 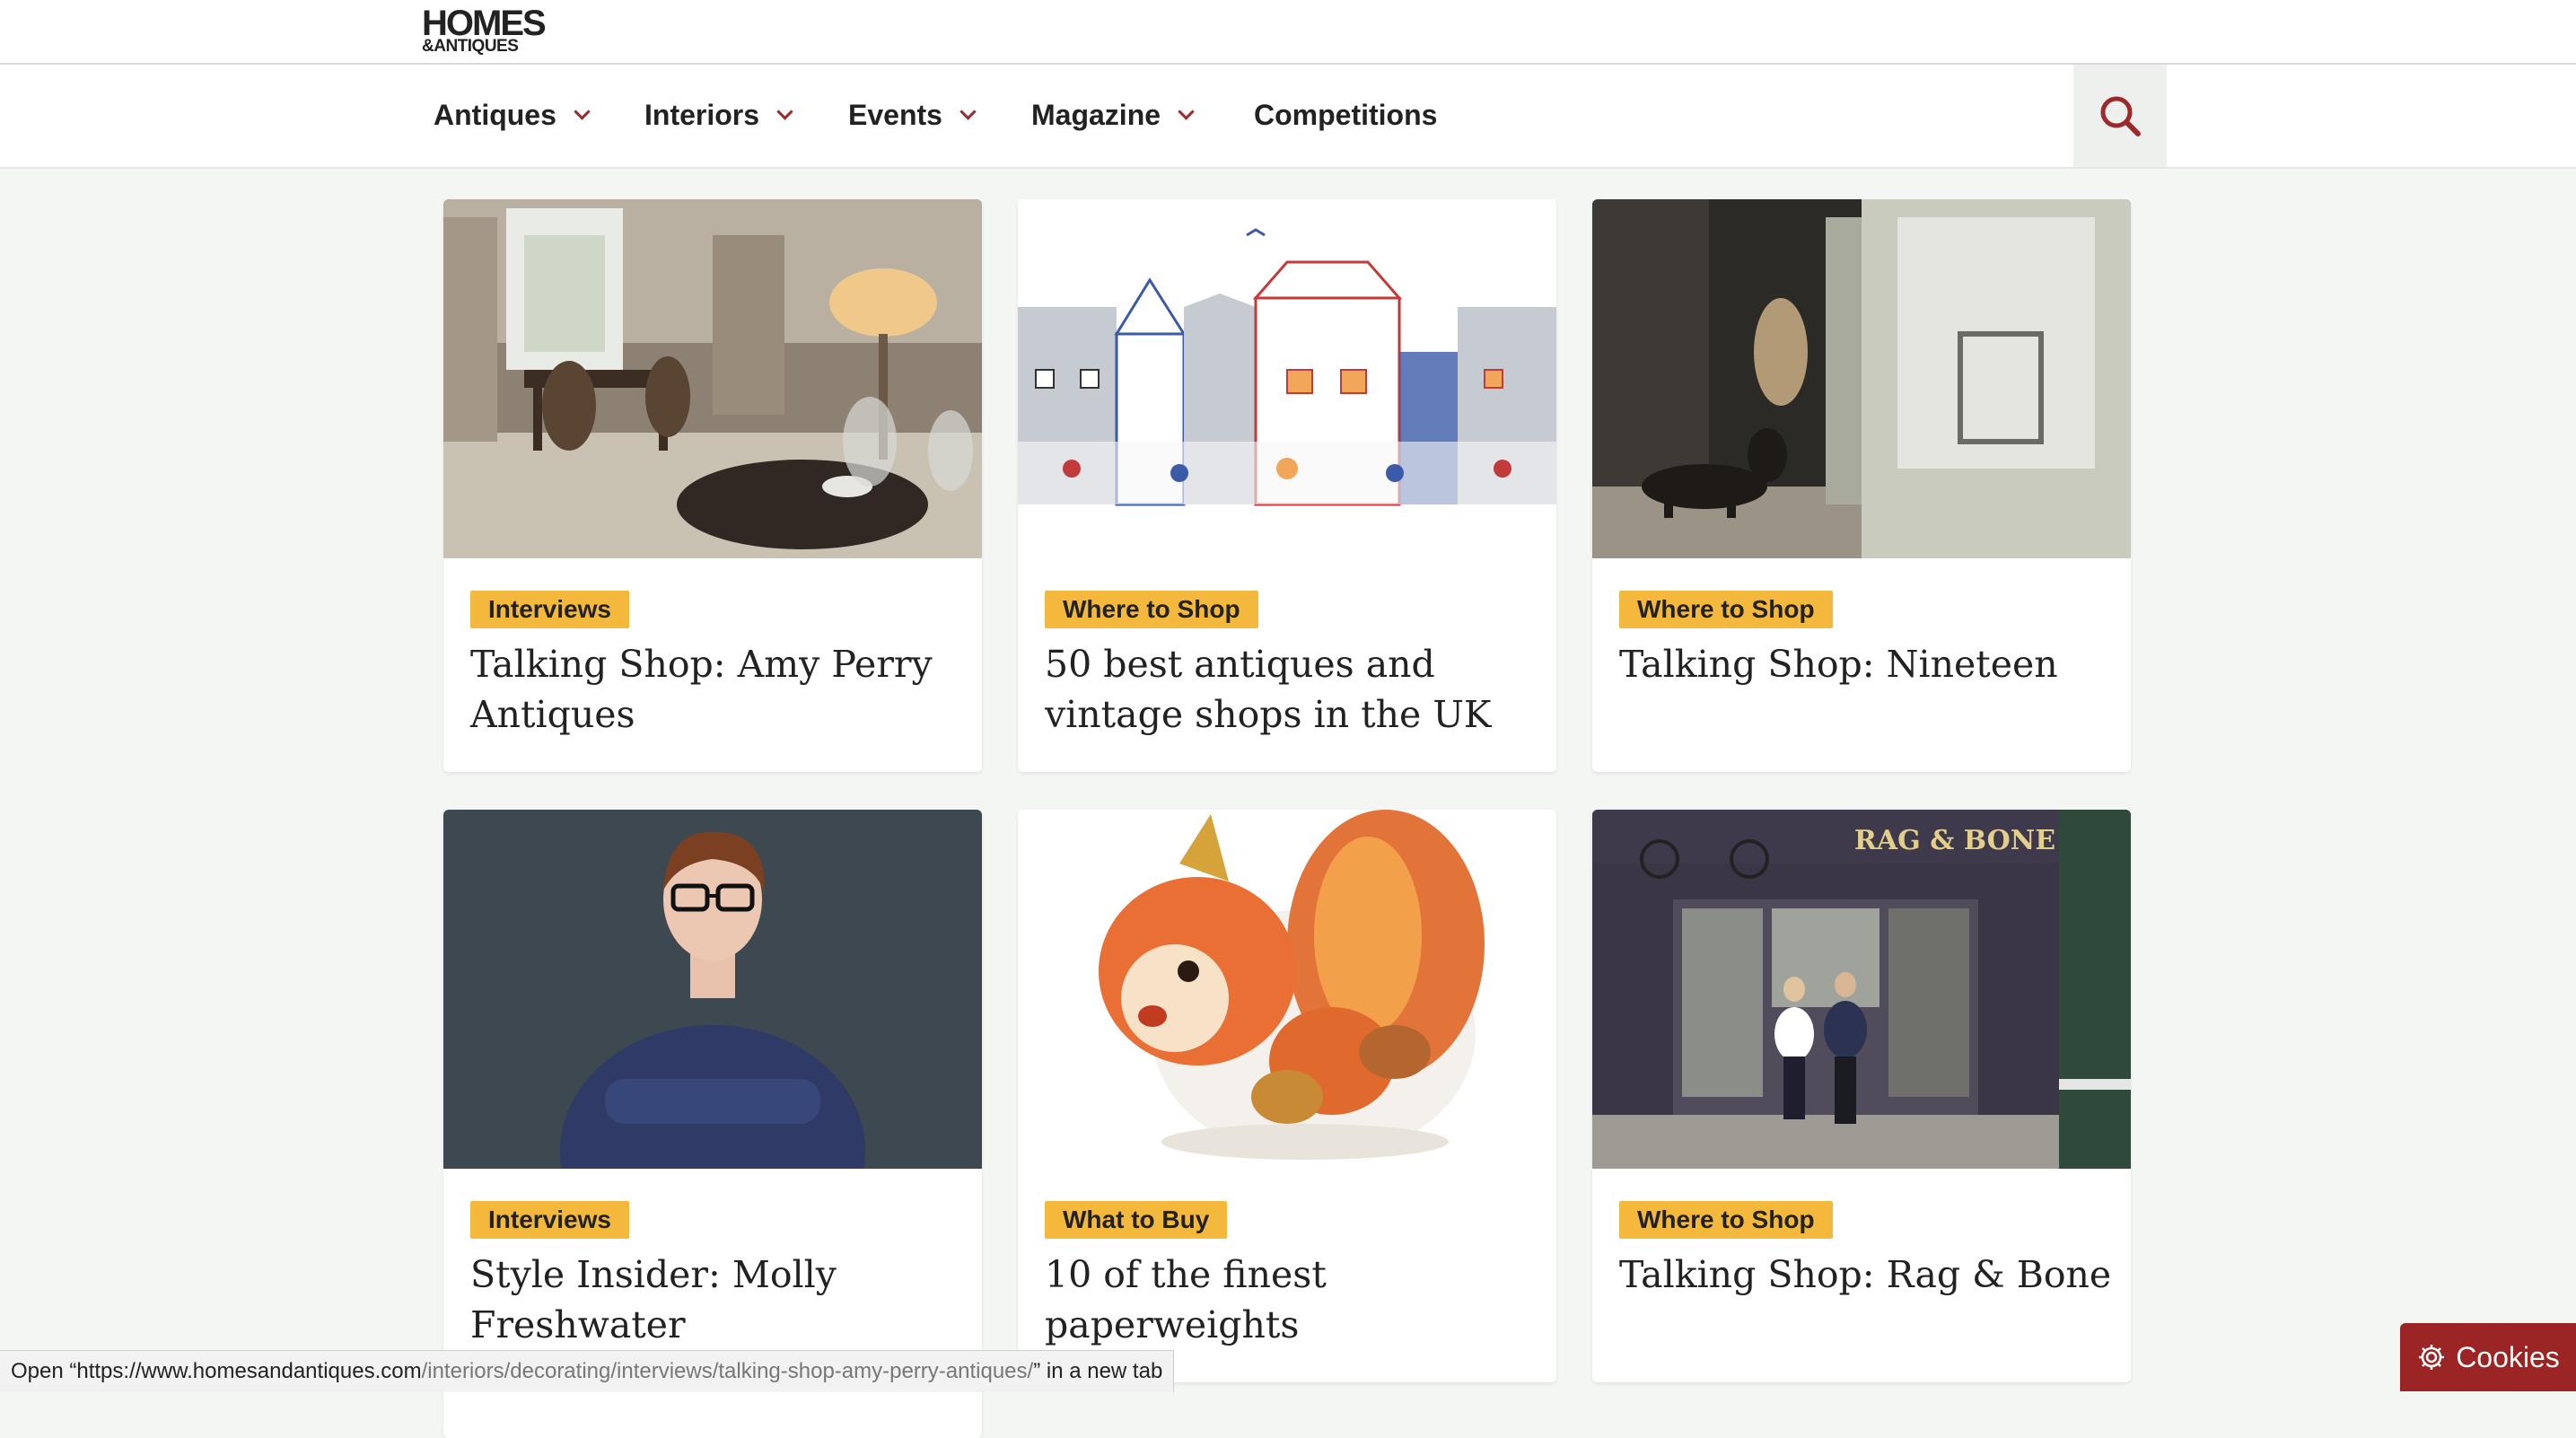 What do you see at coordinates (712, 378) in the screenshot?
I see `article-image-antique-shop` at bounding box center [712, 378].